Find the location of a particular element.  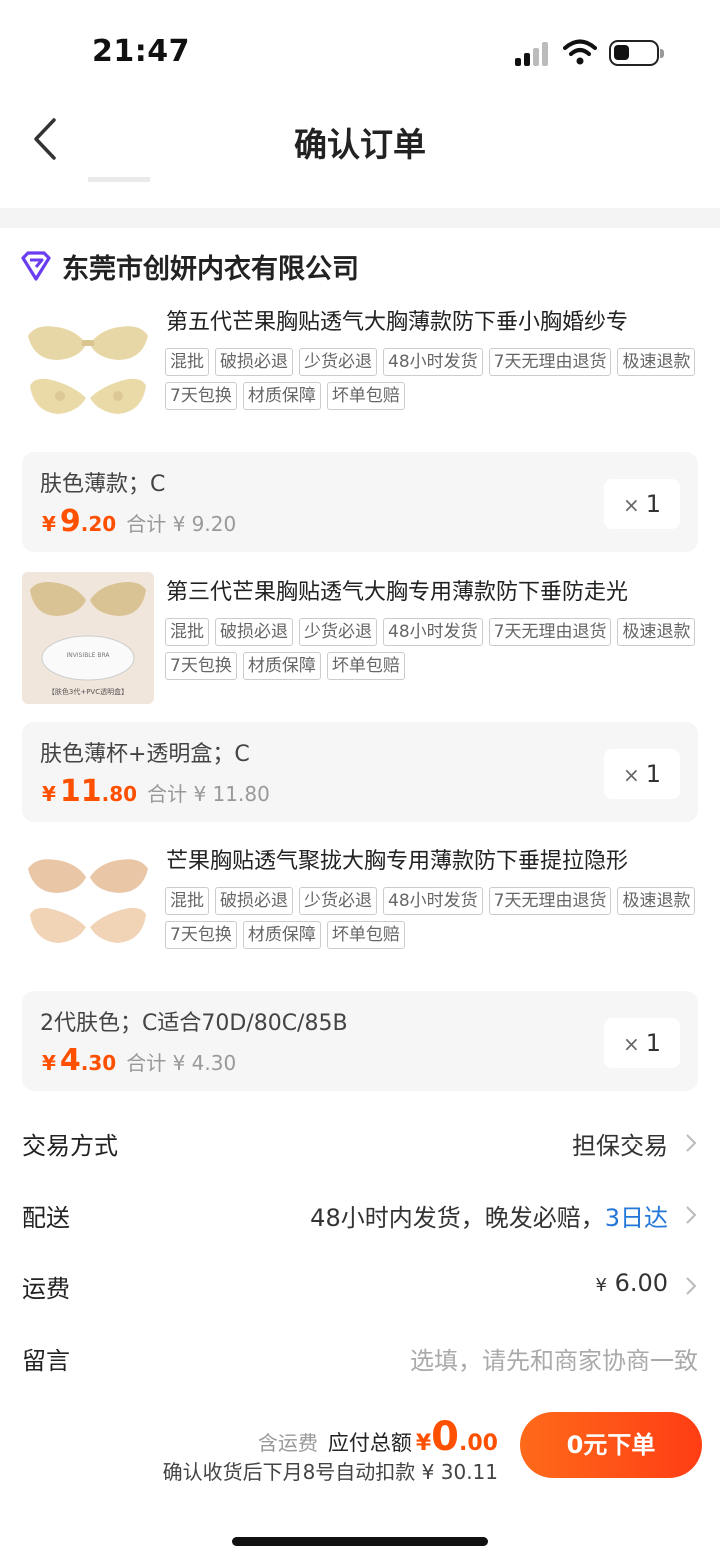

qty-x: × is located at coordinates (631, 505).